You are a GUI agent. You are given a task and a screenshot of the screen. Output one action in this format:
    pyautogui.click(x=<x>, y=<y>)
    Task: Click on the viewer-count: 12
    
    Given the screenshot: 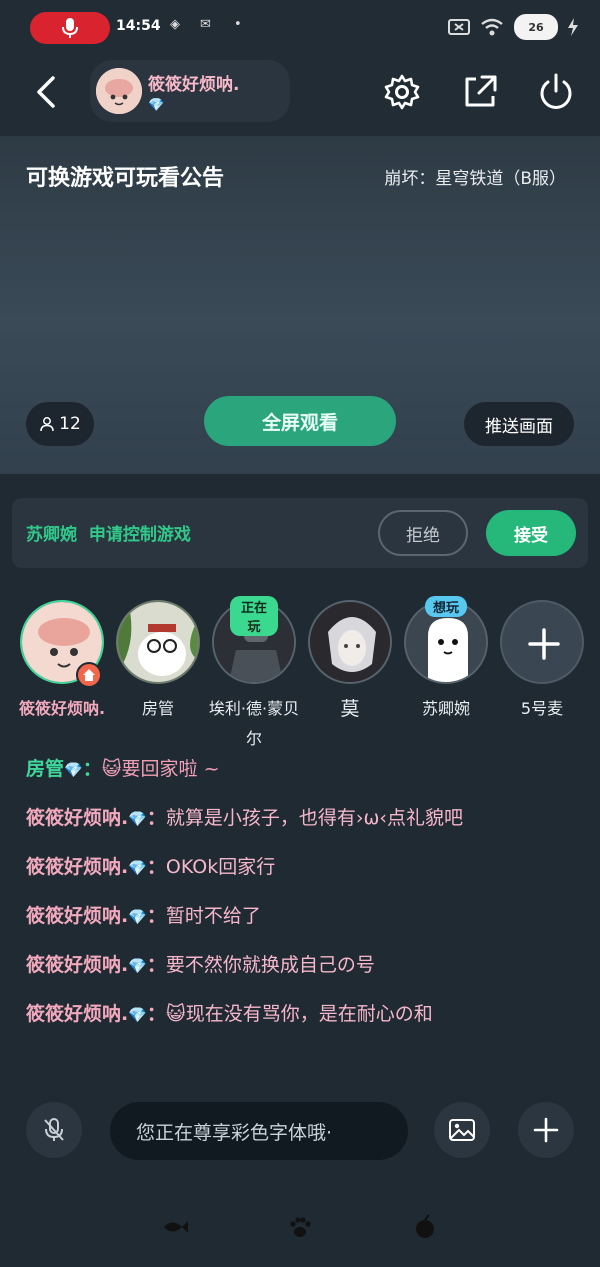 What is the action you would take?
    pyautogui.click(x=60, y=424)
    